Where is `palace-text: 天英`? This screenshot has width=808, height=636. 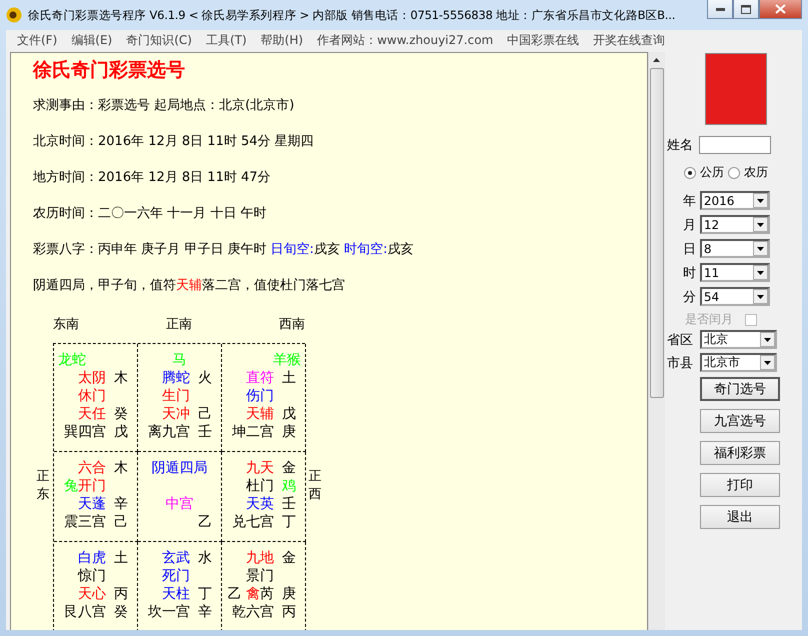
palace-text: 天英 is located at coordinates (260, 504).